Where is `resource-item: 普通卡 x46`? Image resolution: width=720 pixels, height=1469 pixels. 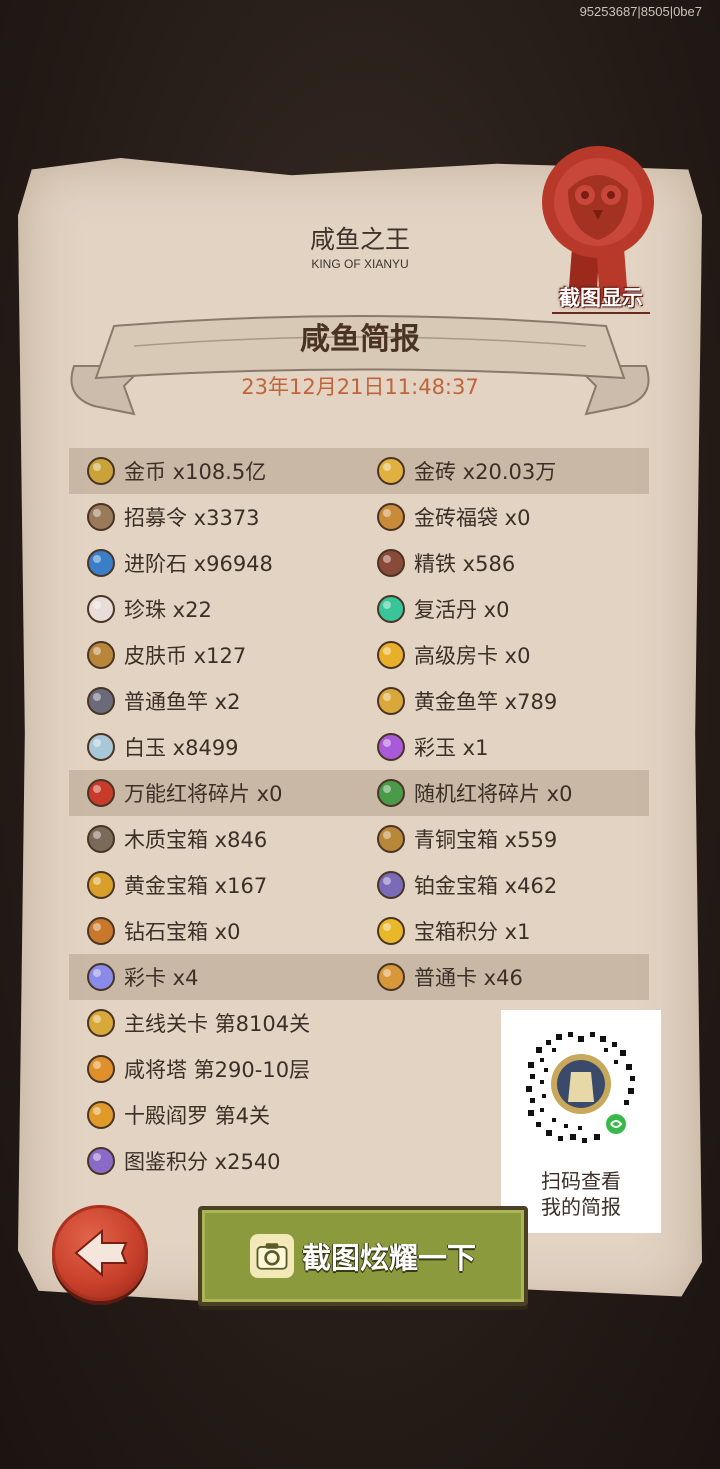
resource-item: 普通卡 x46 is located at coordinates (448, 977).